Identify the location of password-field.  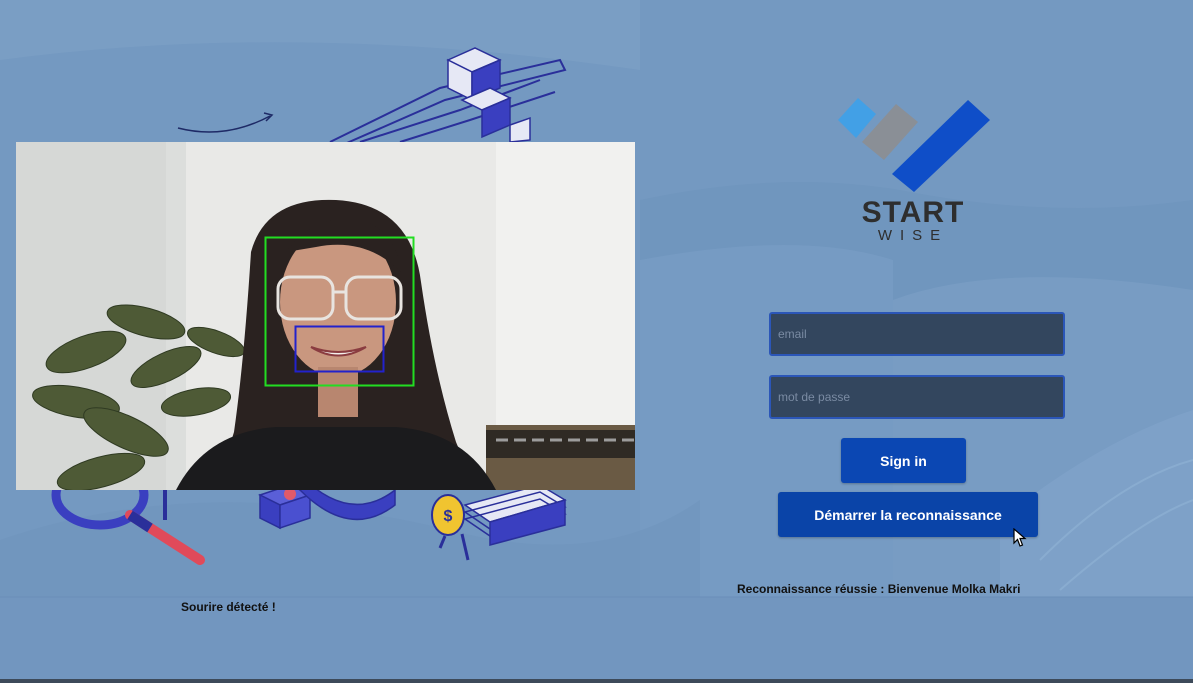
(917, 397).